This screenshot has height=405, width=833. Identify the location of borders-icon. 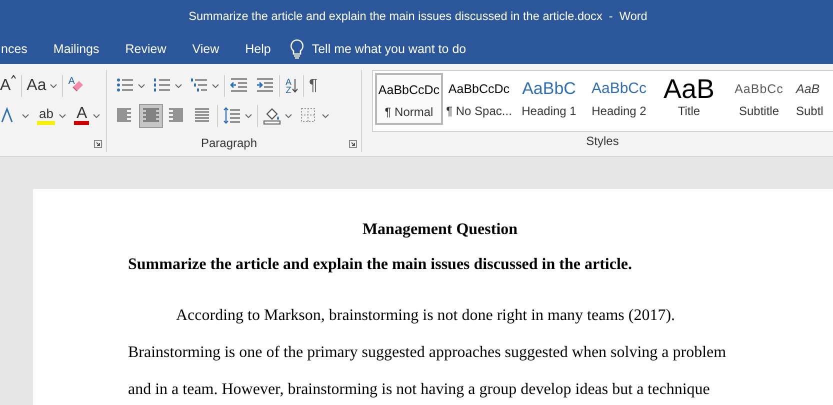
(309, 116).